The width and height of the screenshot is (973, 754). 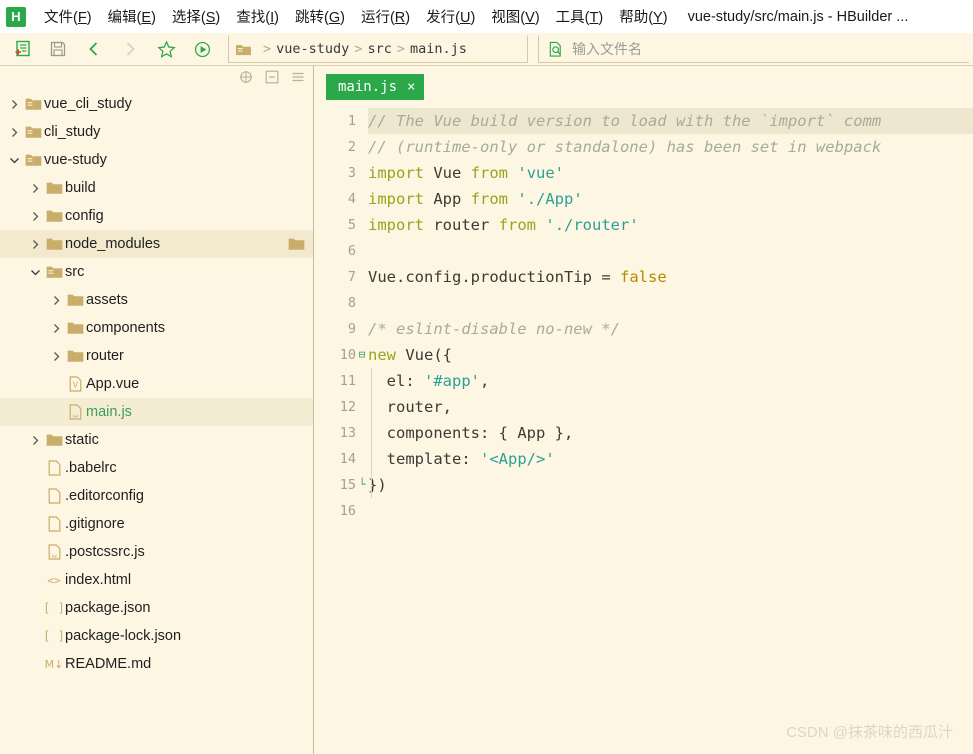 I want to click on tree-item-app-vue: V App.vue, so click(x=156, y=384).